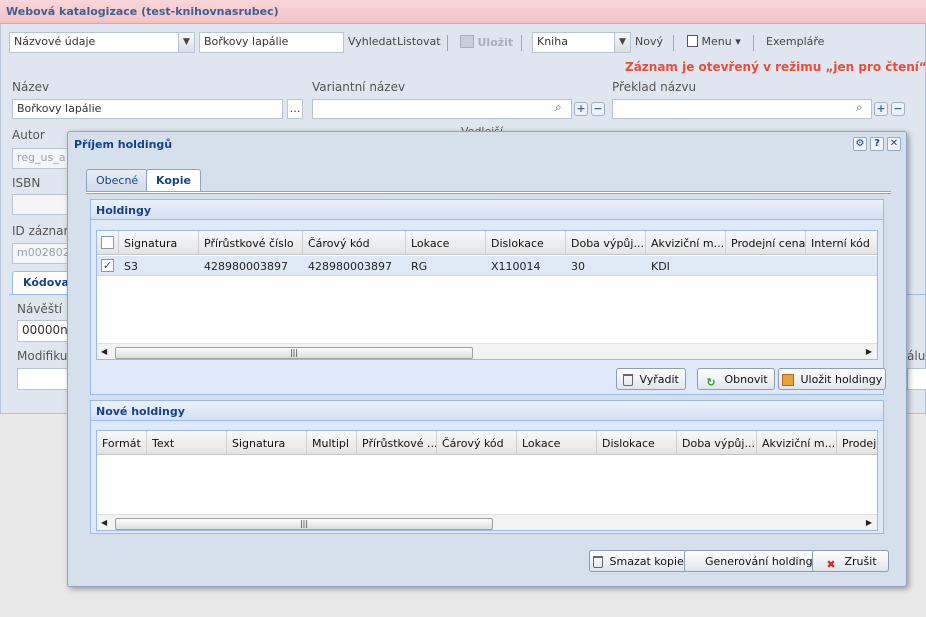  Describe the element at coordinates (841, 379) in the screenshot. I see `save-holdings-label: Uložit holdingy` at that location.